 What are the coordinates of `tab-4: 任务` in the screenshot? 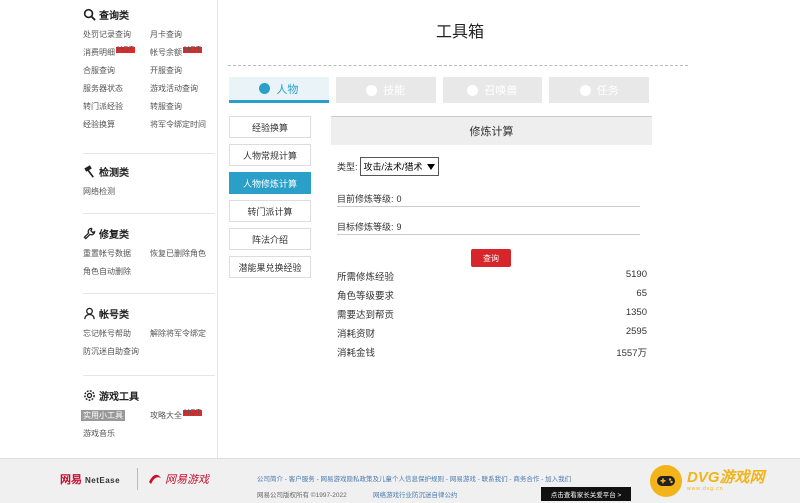 It's located at (599, 90).